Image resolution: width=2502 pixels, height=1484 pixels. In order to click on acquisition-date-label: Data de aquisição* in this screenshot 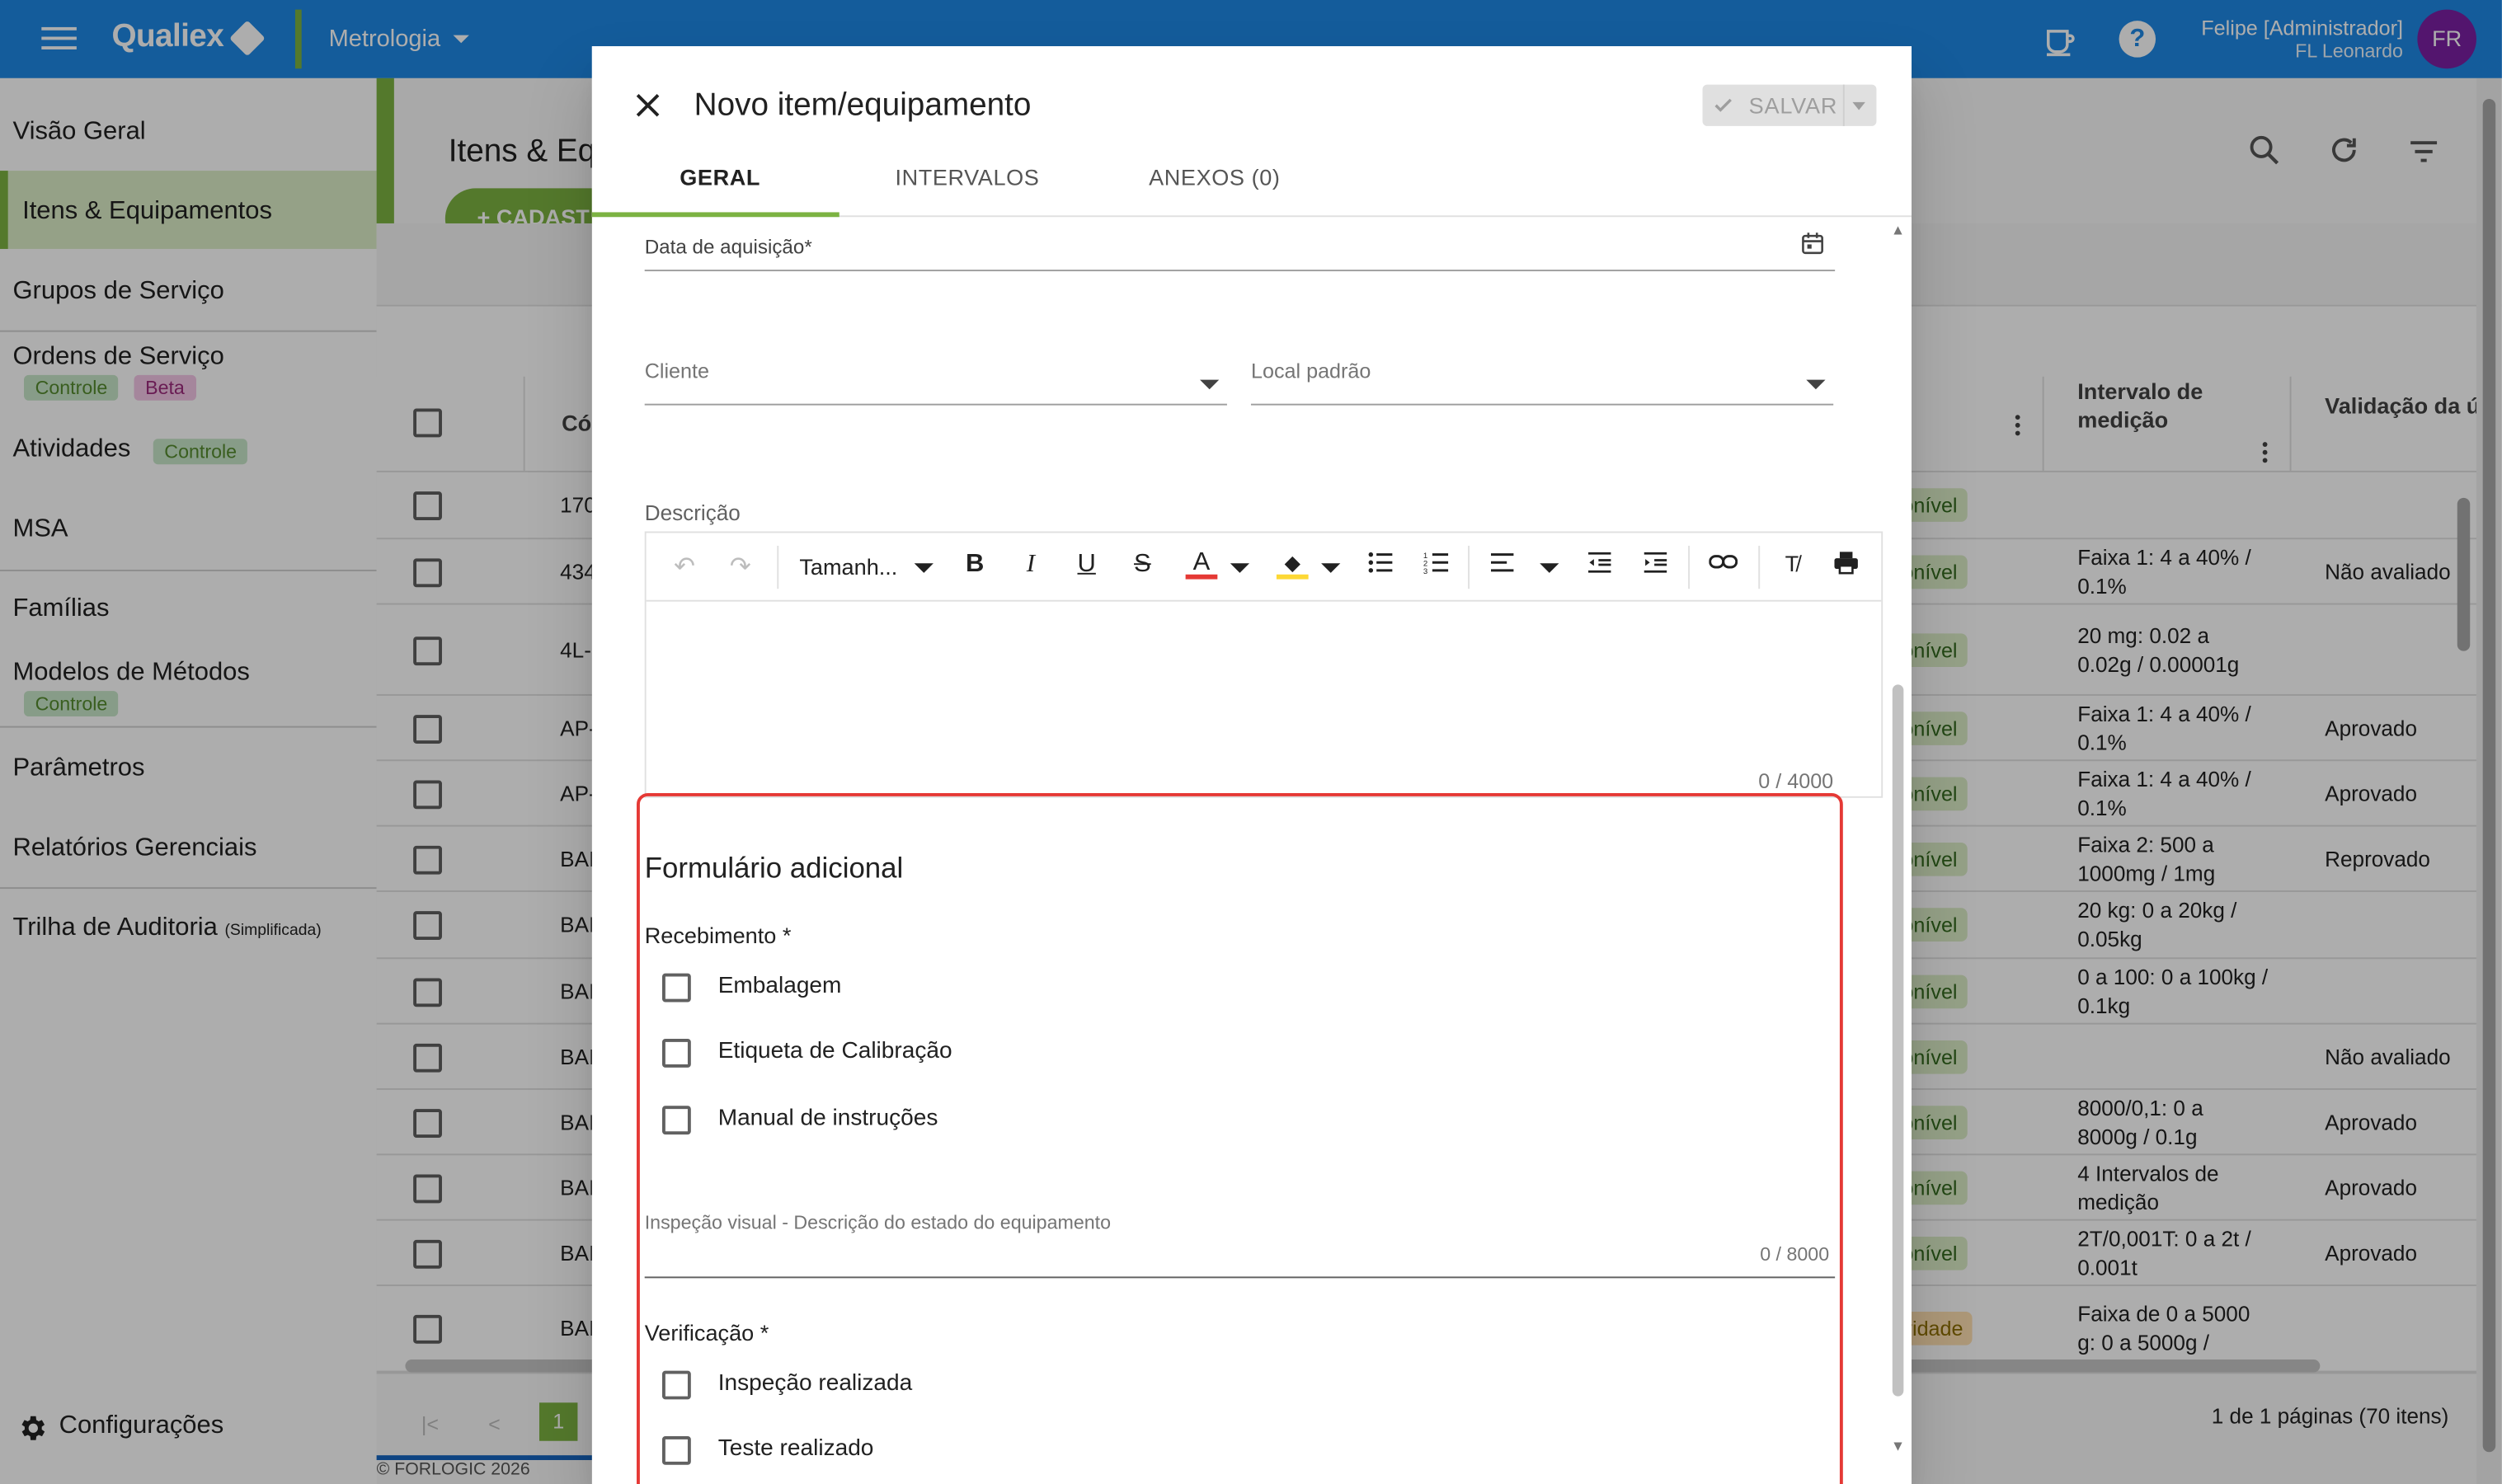, I will do `click(728, 247)`.